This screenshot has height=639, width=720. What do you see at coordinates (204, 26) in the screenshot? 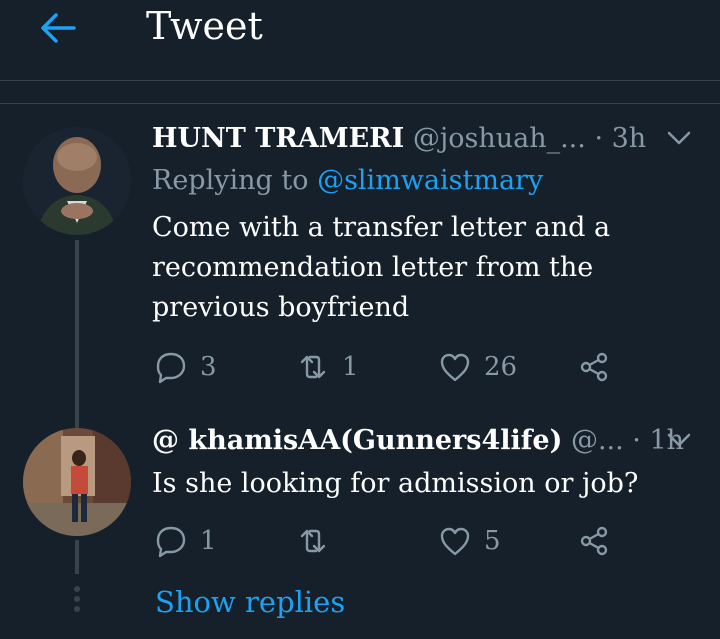
I see `page-title: Tweet` at bounding box center [204, 26].